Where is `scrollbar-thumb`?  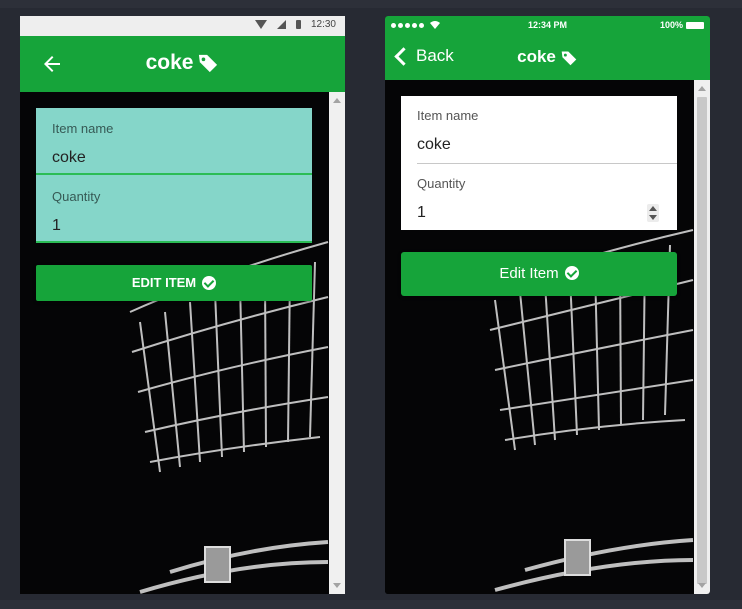
scrollbar-thumb is located at coordinates (702, 340).